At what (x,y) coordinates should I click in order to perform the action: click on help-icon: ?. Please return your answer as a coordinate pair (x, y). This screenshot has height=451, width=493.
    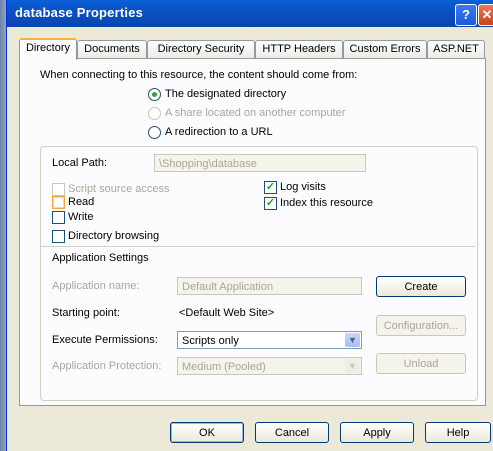
    Looking at the image, I should click on (466, 15).